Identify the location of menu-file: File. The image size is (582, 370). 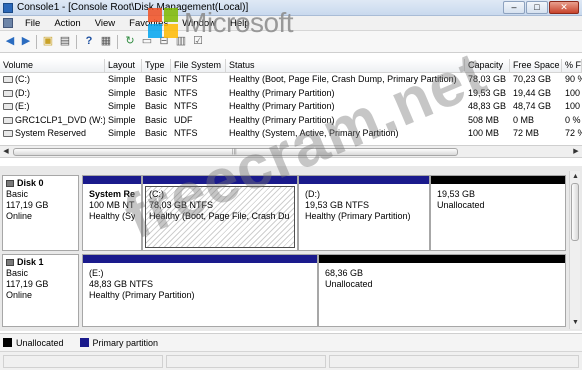
(32, 23).